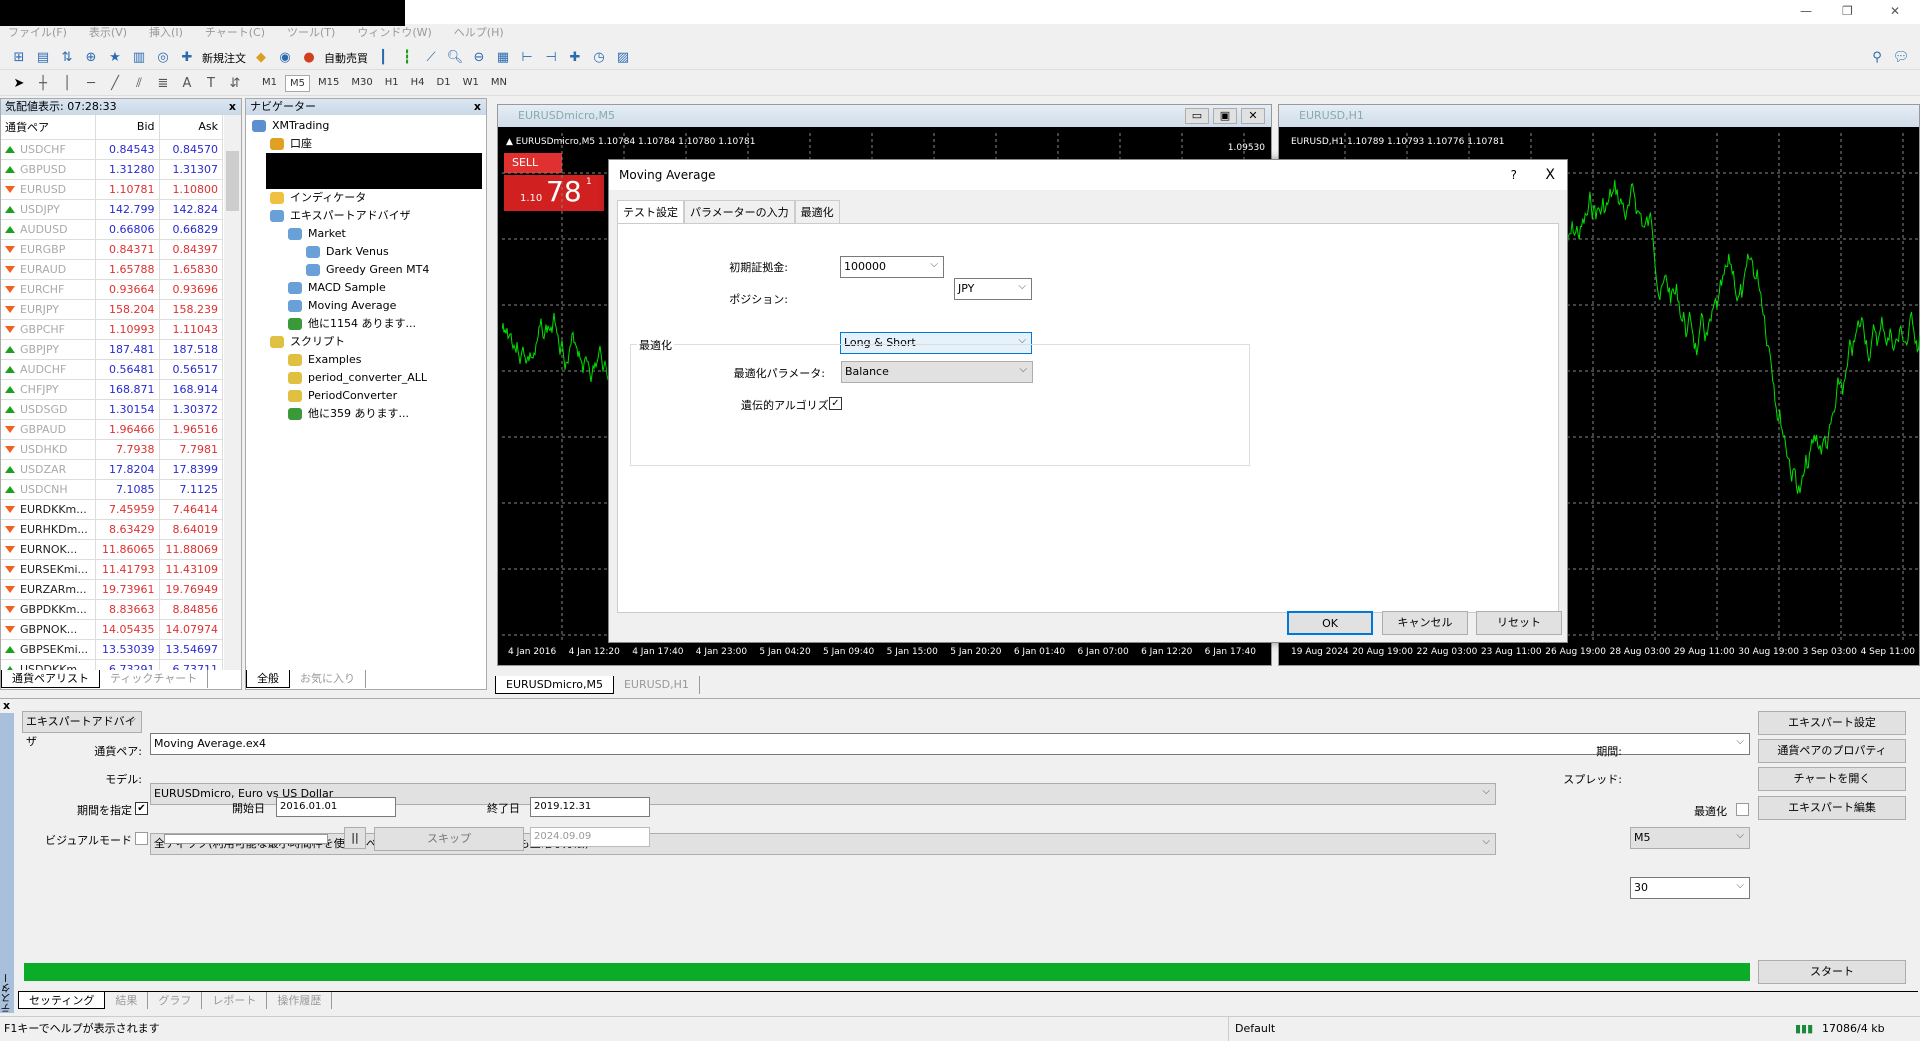 The height and width of the screenshot is (1041, 1920). I want to click on timeframe-m15: M15, so click(328, 83).